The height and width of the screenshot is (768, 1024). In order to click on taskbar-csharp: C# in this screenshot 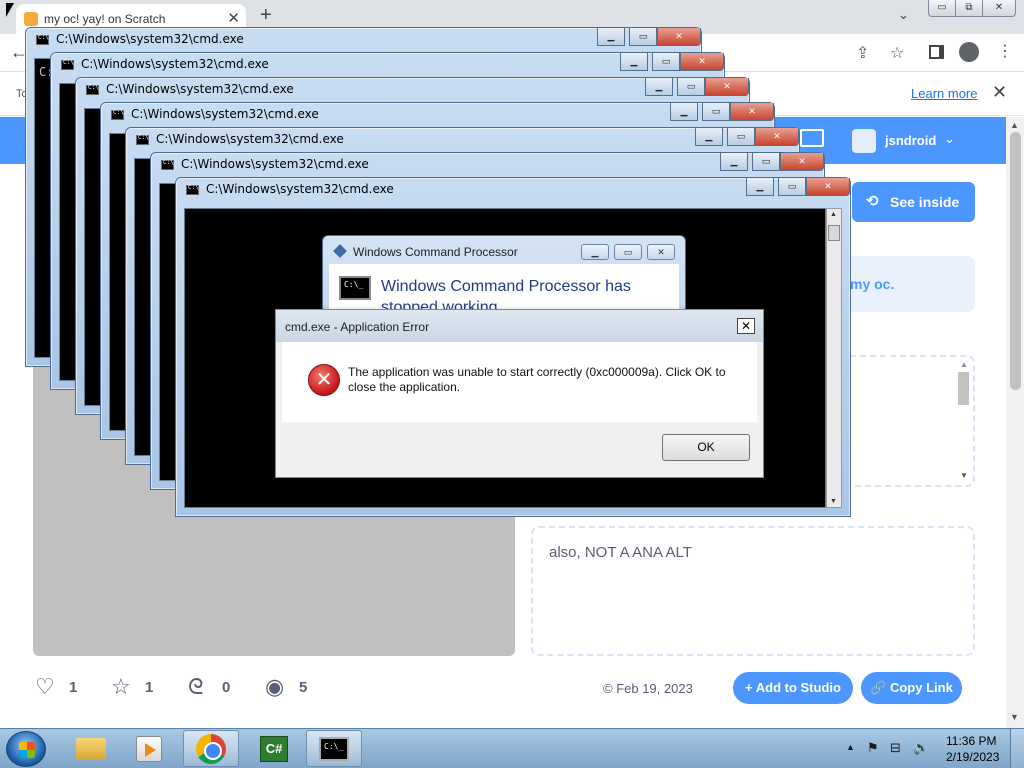, I will do `click(274, 748)`.